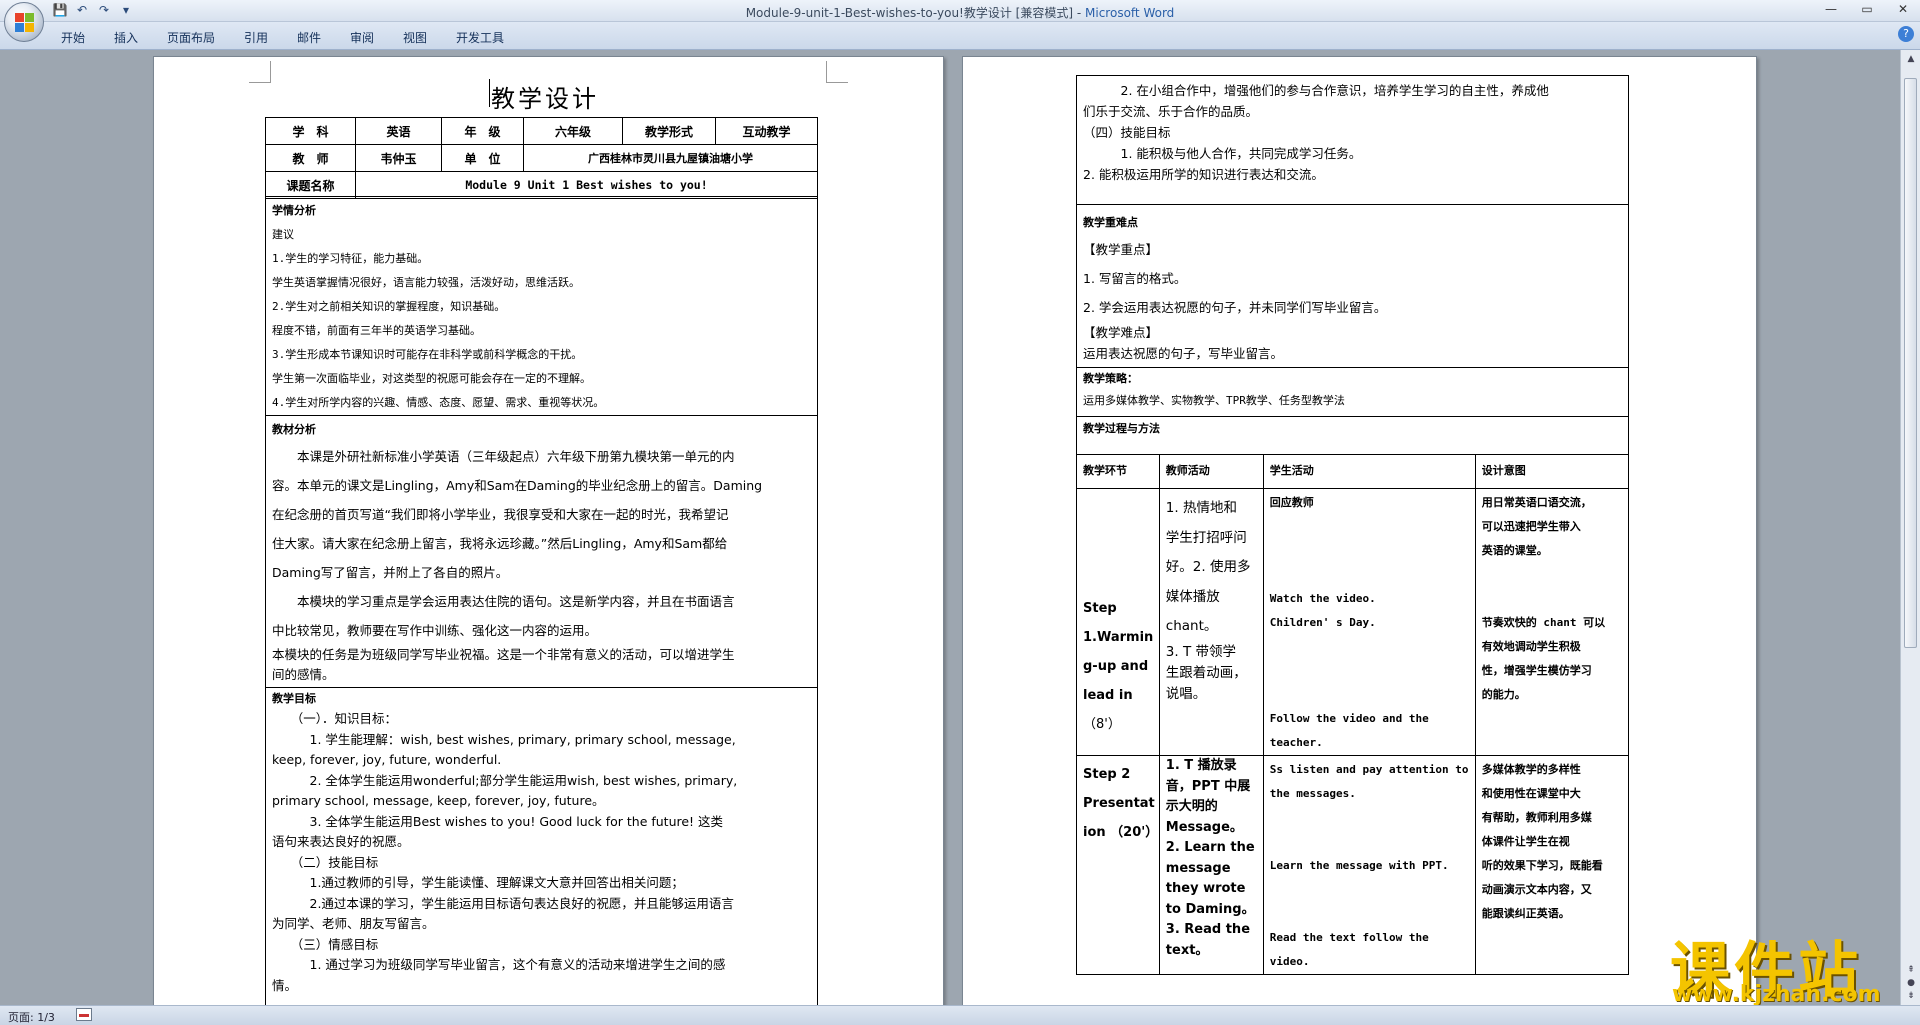 The height and width of the screenshot is (1025, 1920). What do you see at coordinates (398, 131) in the screenshot?
I see `table-cell: 英语` at bounding box center [398, 131].